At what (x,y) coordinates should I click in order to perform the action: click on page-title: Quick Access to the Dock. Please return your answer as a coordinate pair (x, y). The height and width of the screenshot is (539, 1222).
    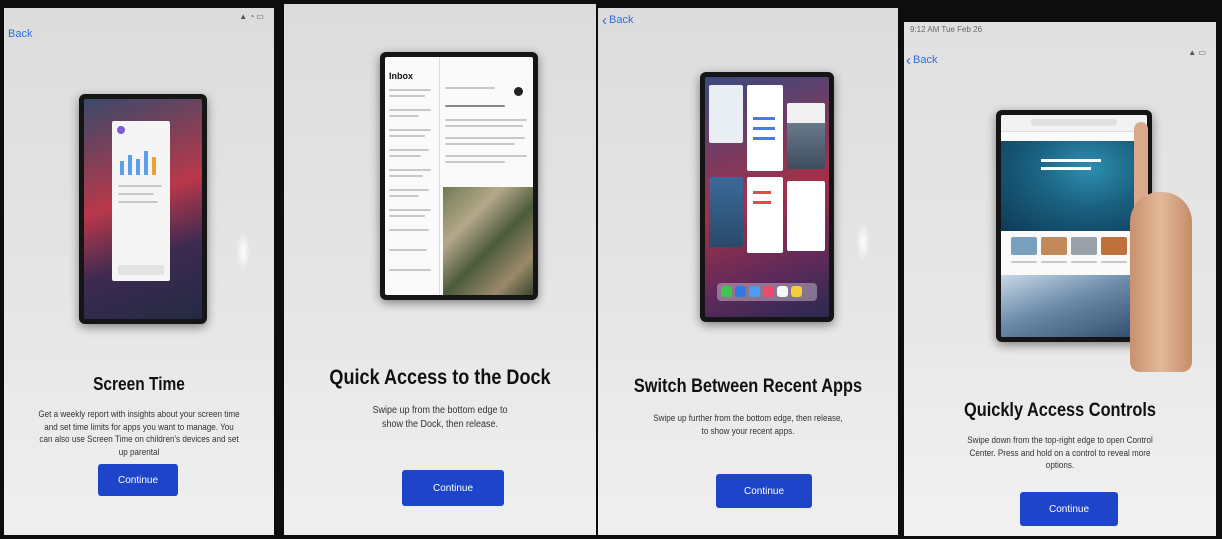
    Looking at the image, I should click on (440, 377).